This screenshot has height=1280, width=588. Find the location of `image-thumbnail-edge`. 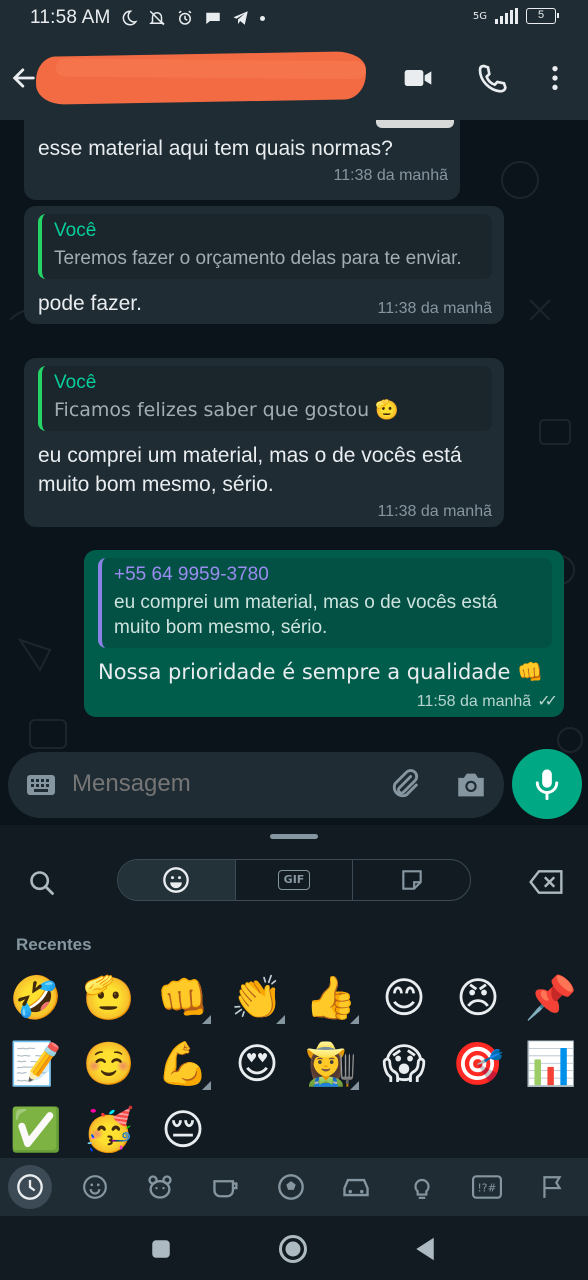

image-thumbnail-edge is located at coordinates (415, 124).